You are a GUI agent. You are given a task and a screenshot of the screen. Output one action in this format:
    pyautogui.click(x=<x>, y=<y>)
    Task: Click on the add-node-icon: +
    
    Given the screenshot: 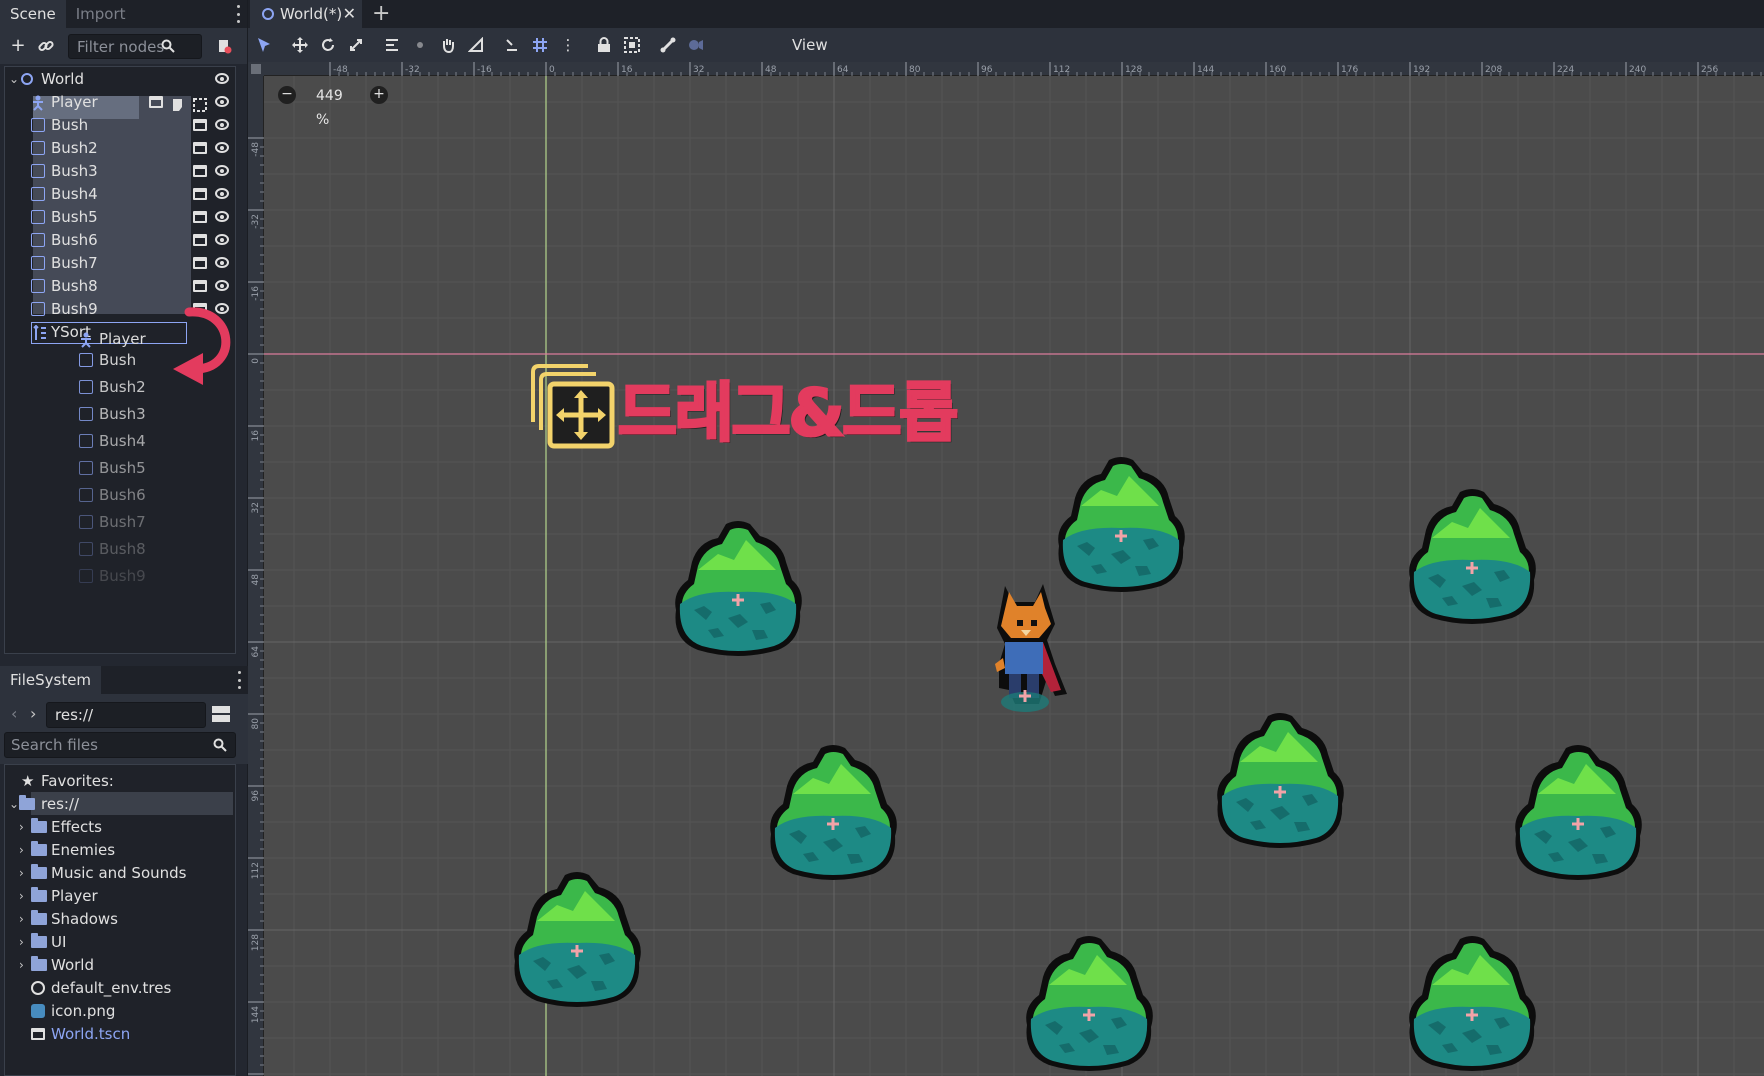 What is the action you would take?
    pyautogui.click(x=18, y=46)
    